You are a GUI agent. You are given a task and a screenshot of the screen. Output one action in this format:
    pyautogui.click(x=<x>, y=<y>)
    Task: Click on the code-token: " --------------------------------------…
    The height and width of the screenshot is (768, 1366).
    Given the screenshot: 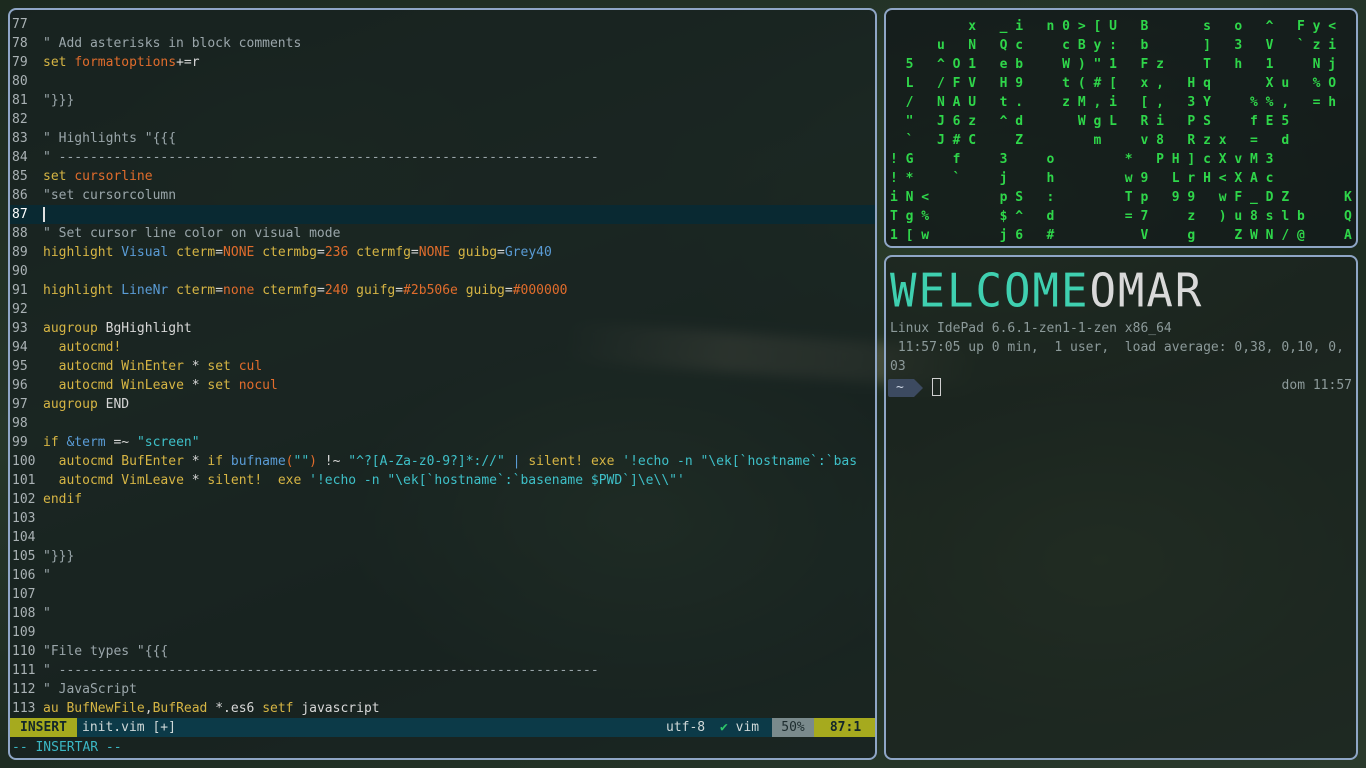 What is the action you would take?
    pyautogui.click(x=321, y=670)
    